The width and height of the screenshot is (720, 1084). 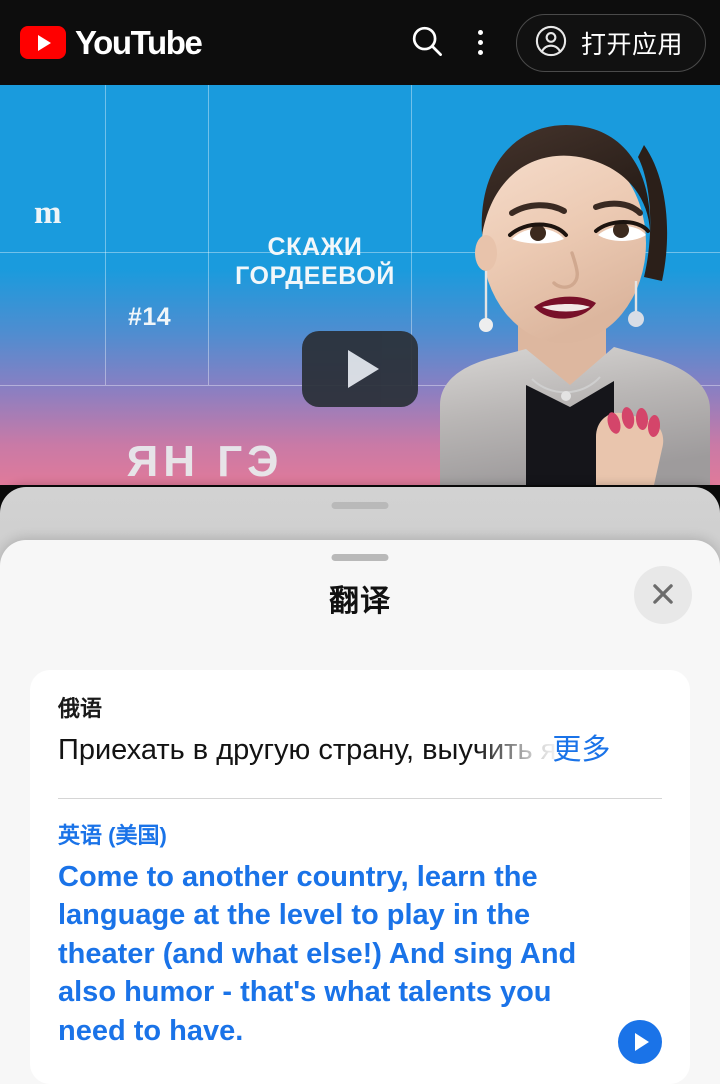 I want to click on search-icon, so click(x=427, y=42).